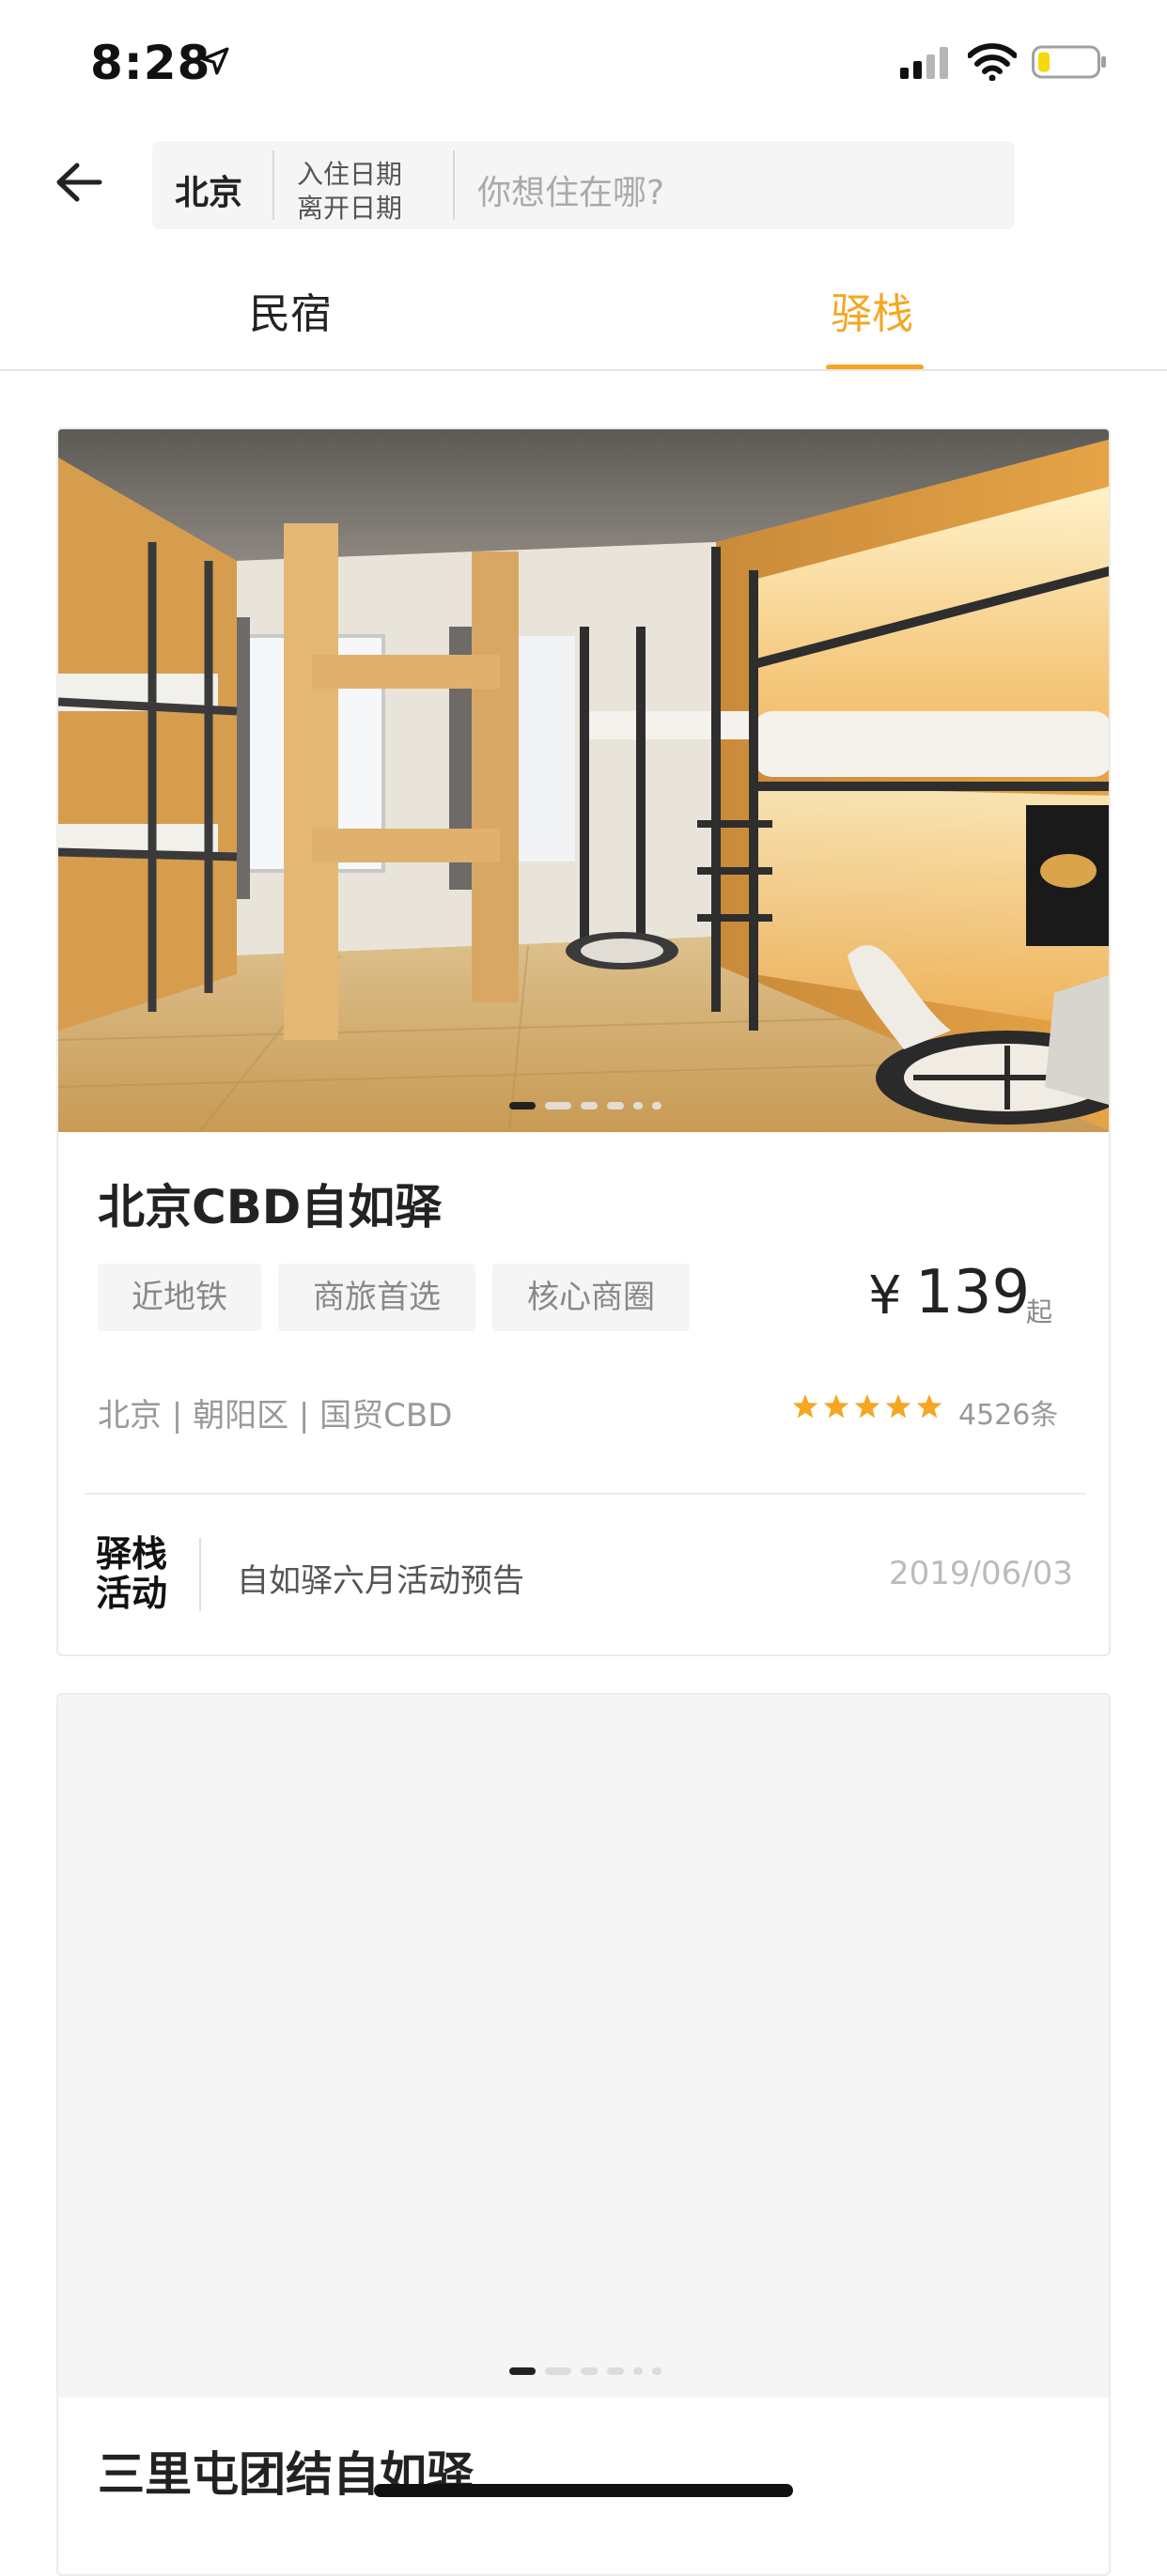 Image resolution: width=1167 pixels, height=2576 pixels. What do you see at coordinates (349, 206) in the screenshot?
I see `check-out-date: 离开日期` at bounding box center [349, 206].